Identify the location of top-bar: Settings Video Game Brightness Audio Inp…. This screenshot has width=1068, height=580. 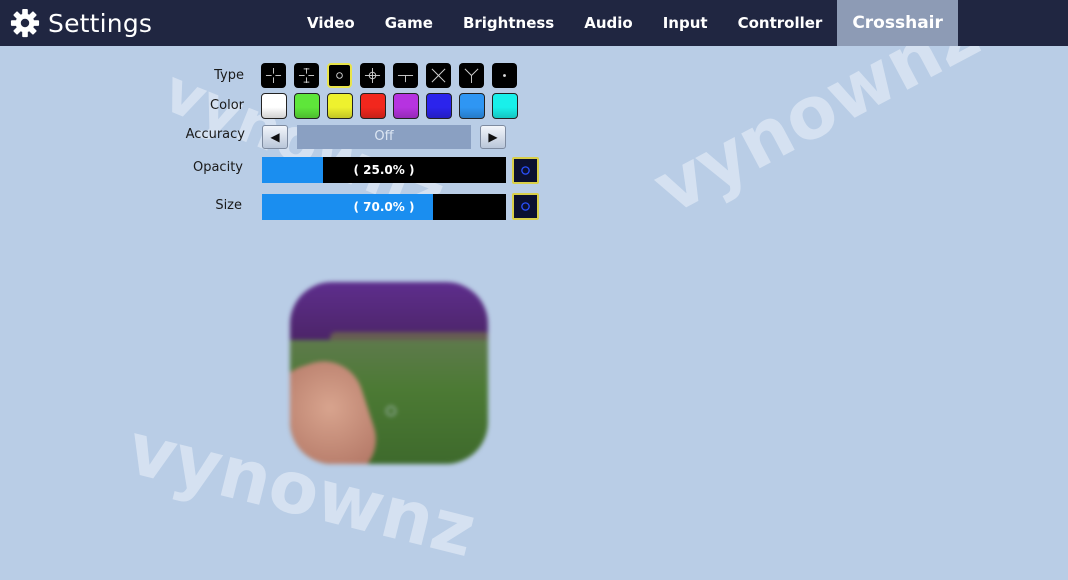
(534, 23).